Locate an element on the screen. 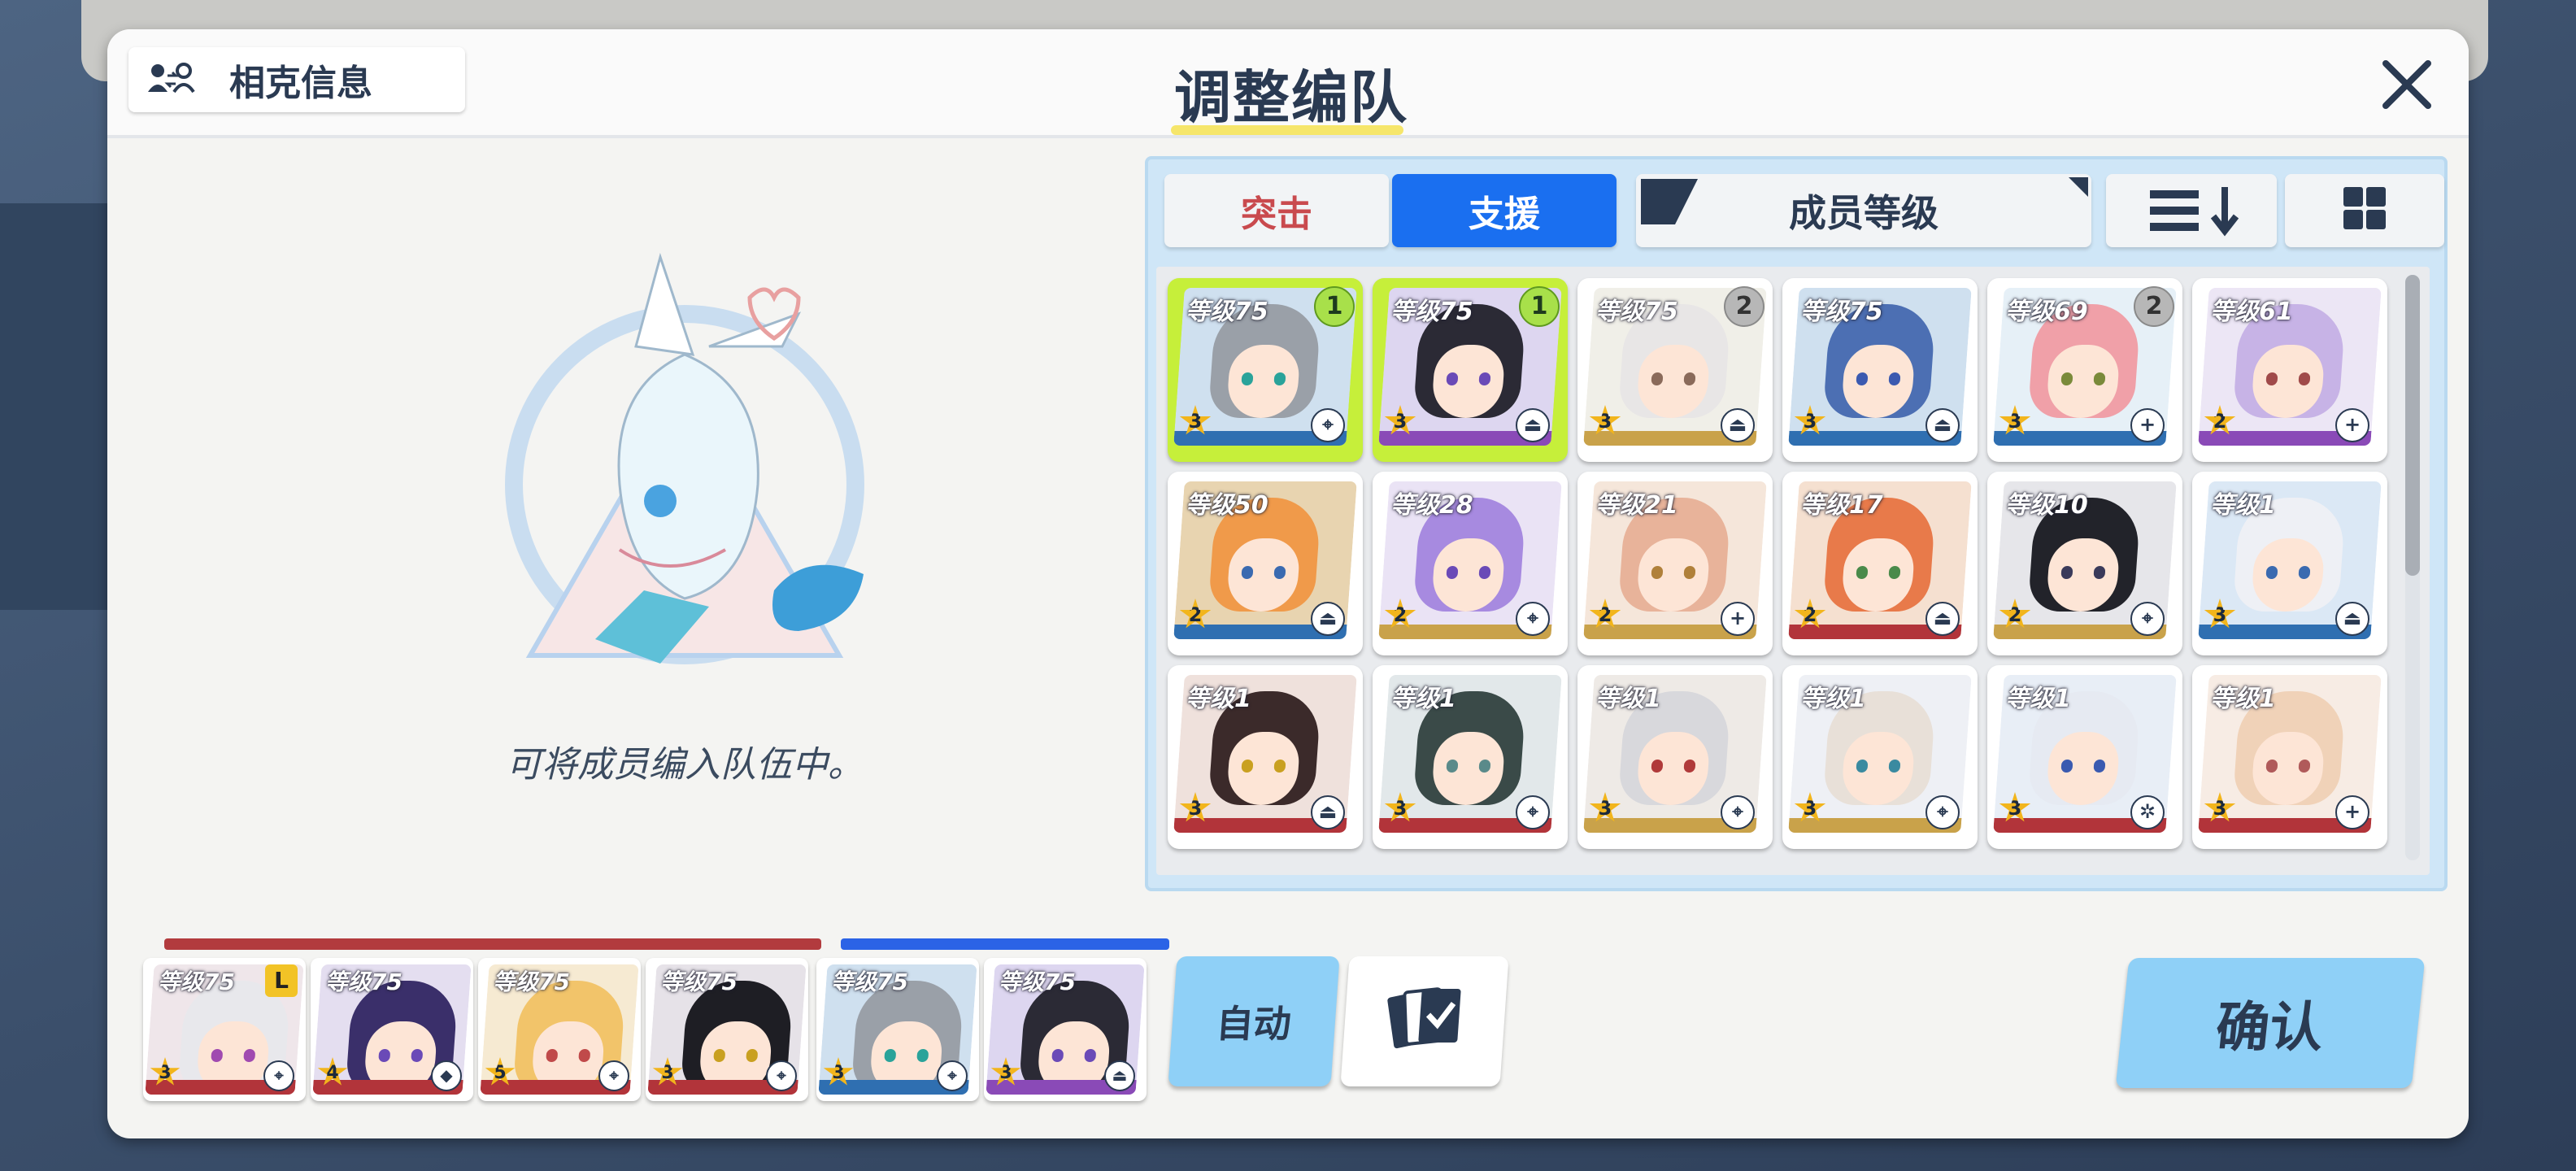 The height and width of the screenshot is (1171, 2576). roster-student-card: 等级75 3 ⏏ is located at coordinates (1880, 370).